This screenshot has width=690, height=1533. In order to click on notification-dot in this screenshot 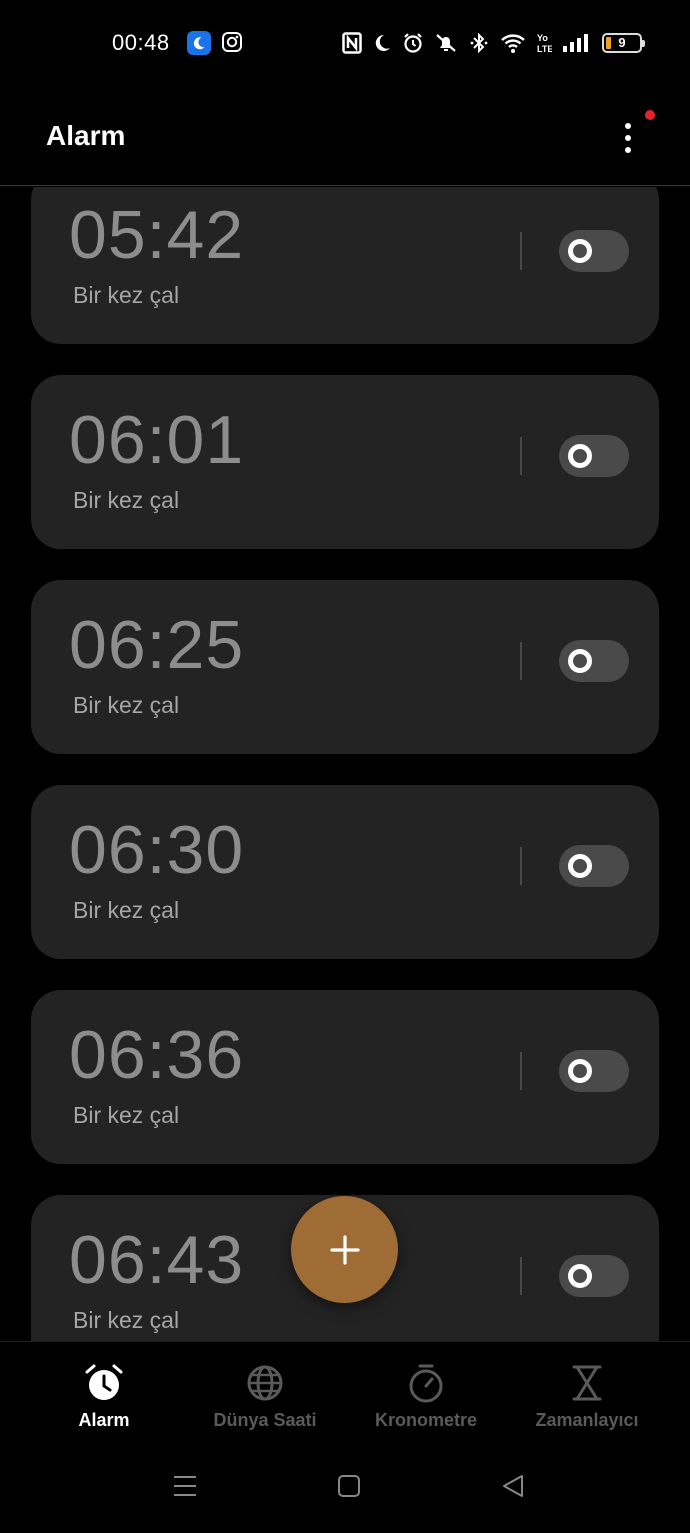, I will do `click(650, 115)`.